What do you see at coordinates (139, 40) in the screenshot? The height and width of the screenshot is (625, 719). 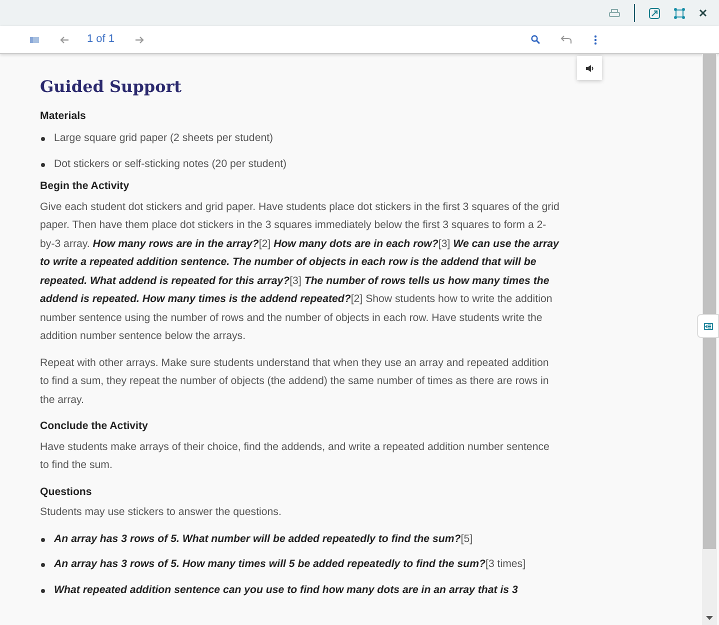 I see `next-page-icon` at bounding box center [139, 40].